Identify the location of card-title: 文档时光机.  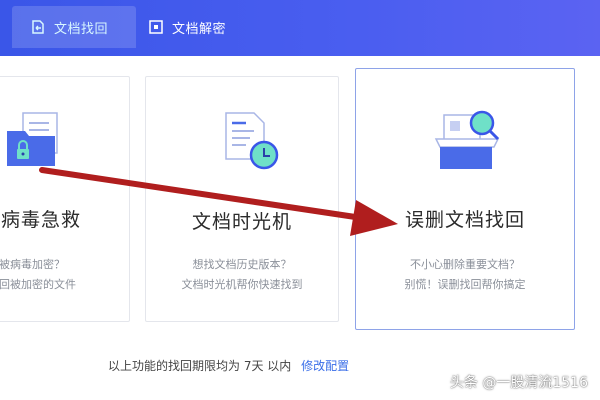
(241, 222).